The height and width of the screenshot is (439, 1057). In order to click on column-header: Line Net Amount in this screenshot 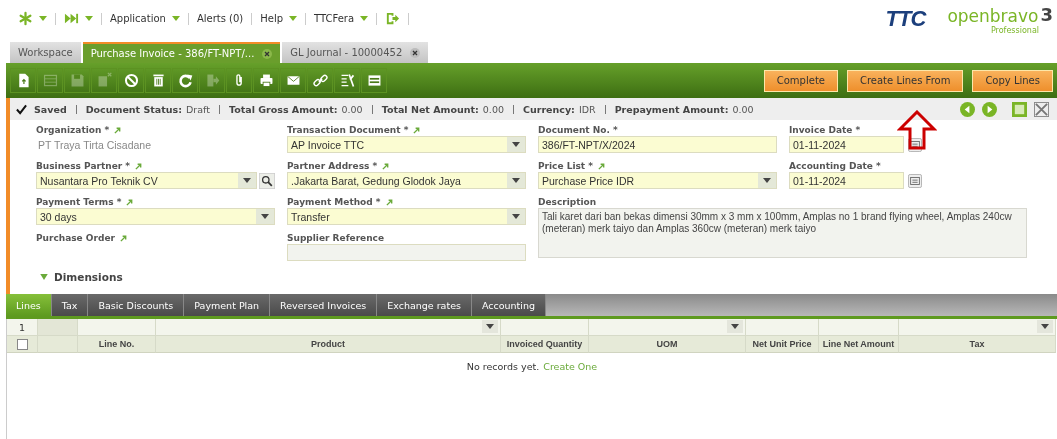, I will do `click(859, 344)`.